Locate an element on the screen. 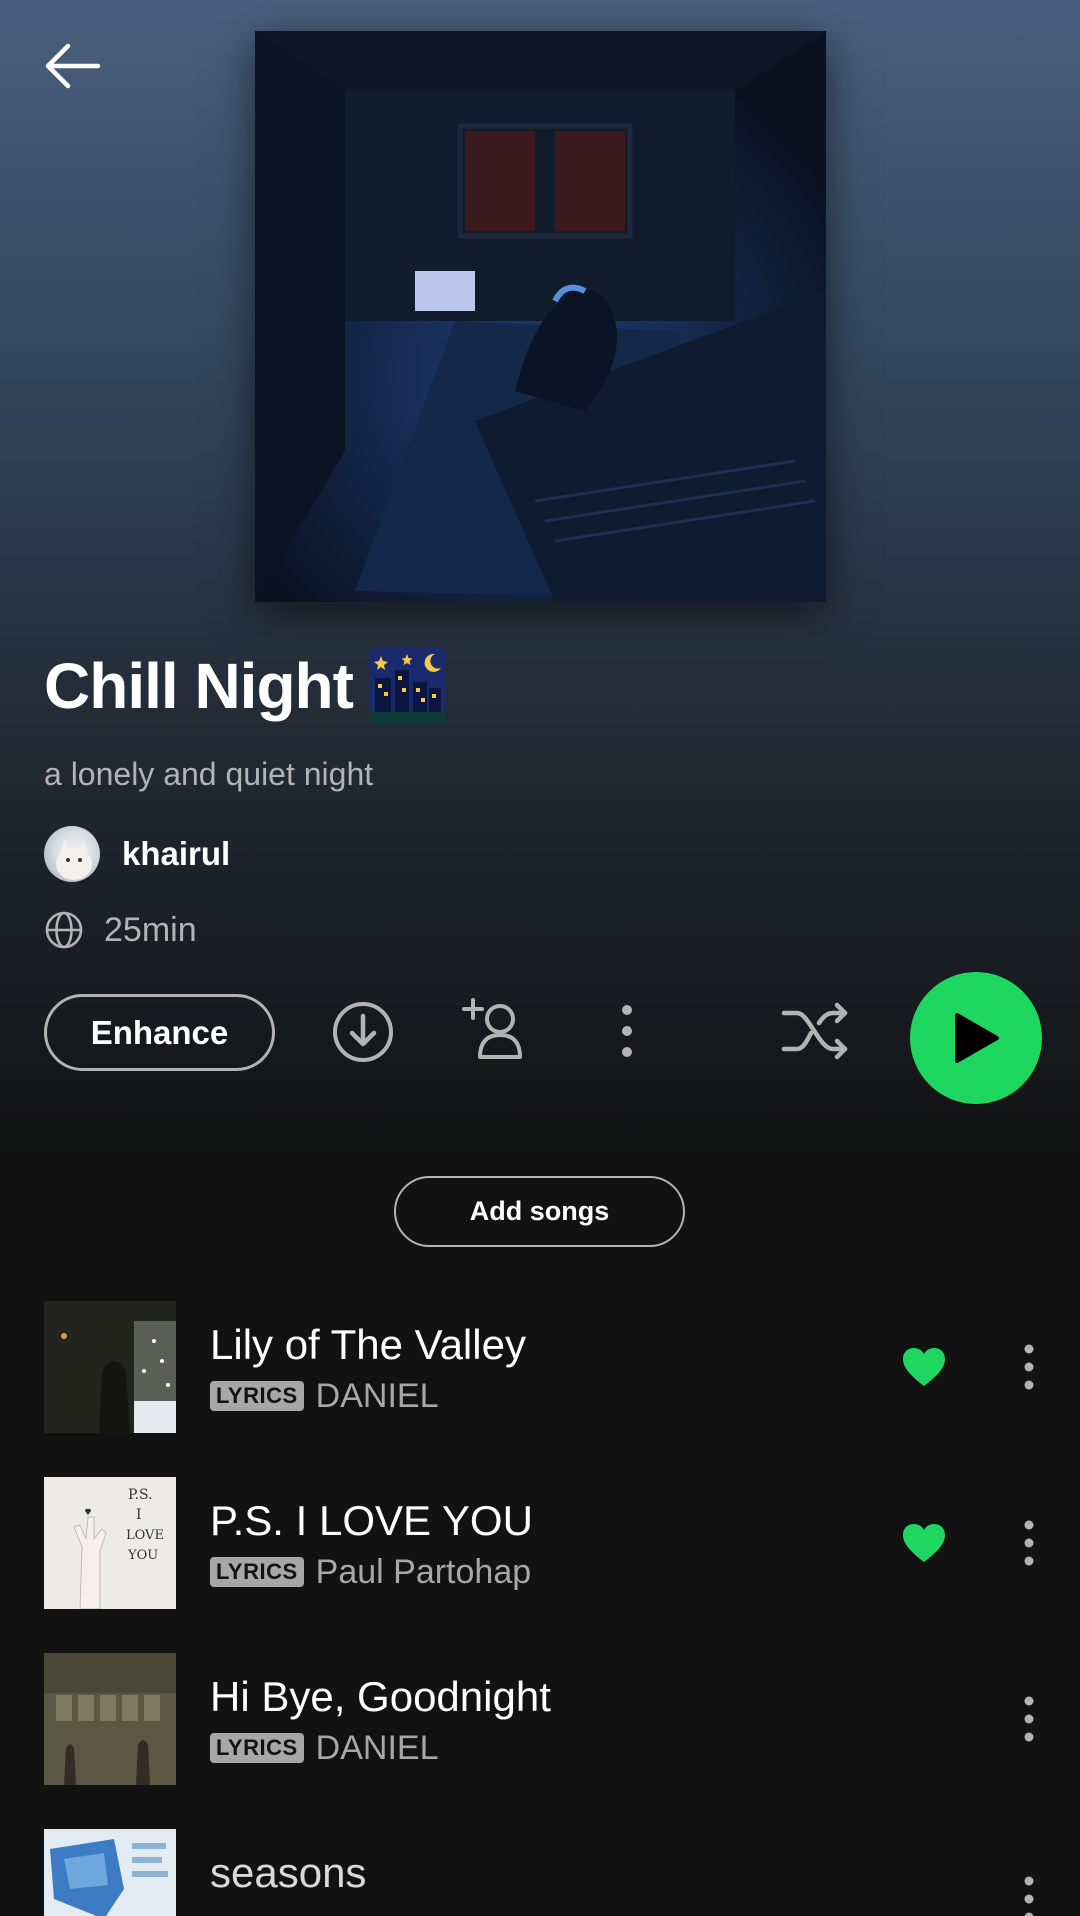 Image resolution: width=1080 pixels, height=1916 pixels. track-title: seasons is located at coordinates (288, 1872).